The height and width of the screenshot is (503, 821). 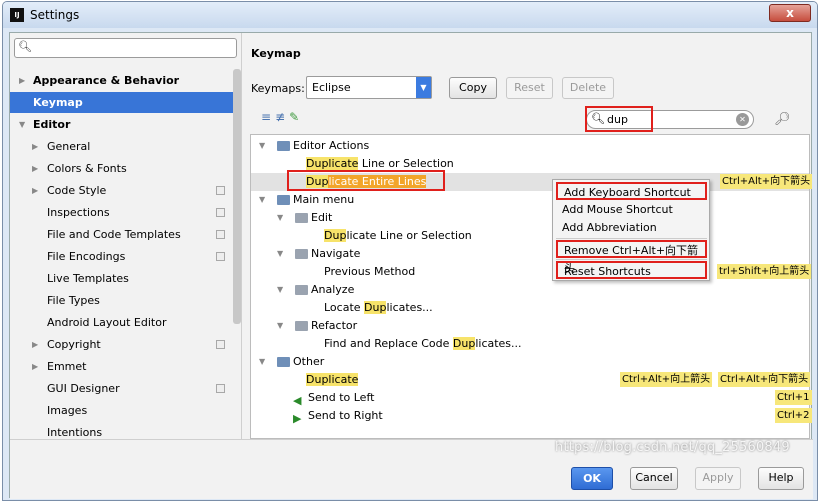 I want to click on keymap-select: Eclipse ▼, so click(x=369, y=87).